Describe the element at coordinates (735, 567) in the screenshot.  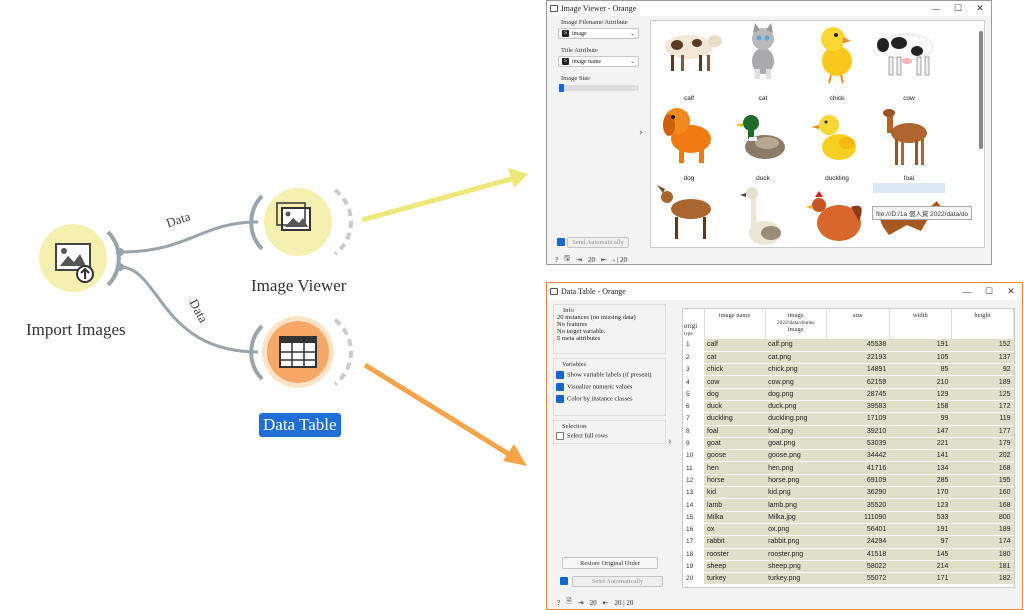
I see `table-cell: sheep` at that location.